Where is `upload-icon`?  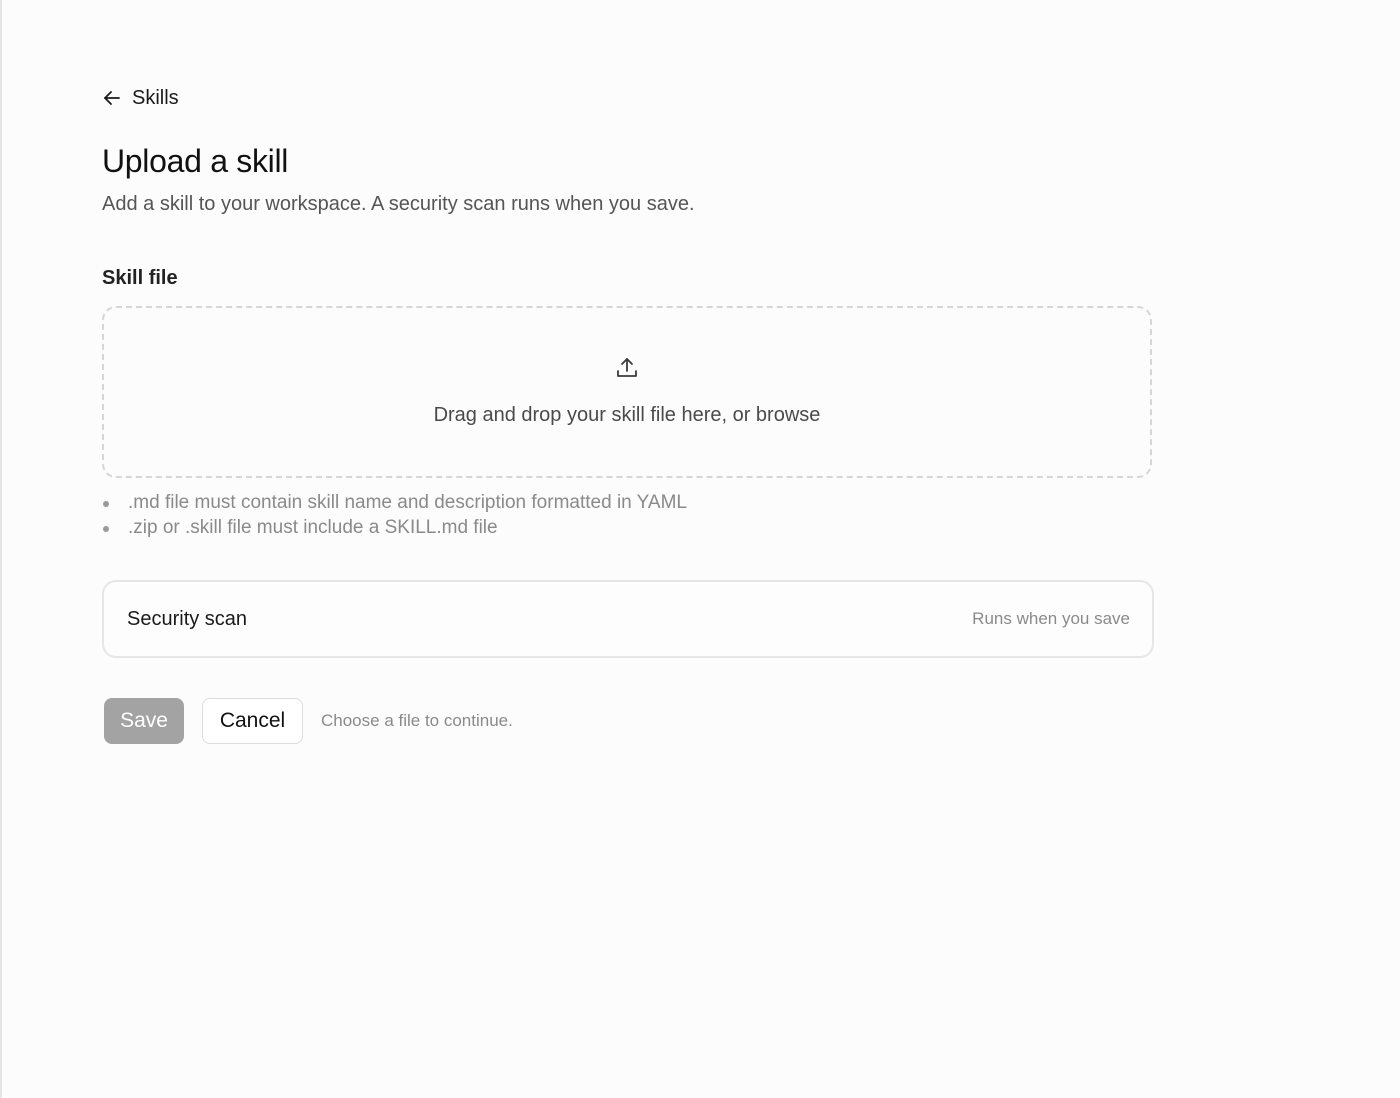 upload-icon is located at coordinates (627, 370).